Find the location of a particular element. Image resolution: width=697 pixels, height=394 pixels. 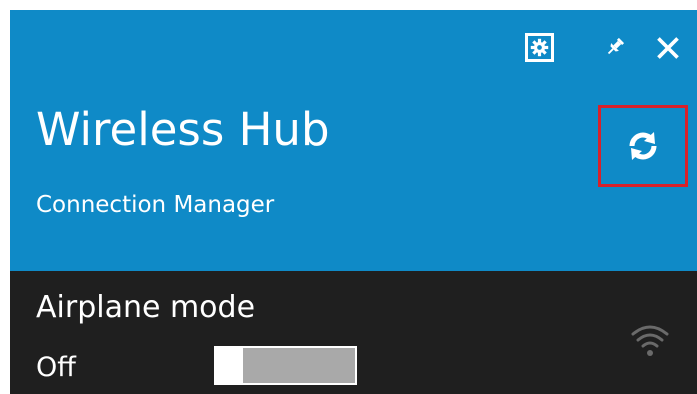

app-title: Wireless Hub is located at coordinates (183, 129).